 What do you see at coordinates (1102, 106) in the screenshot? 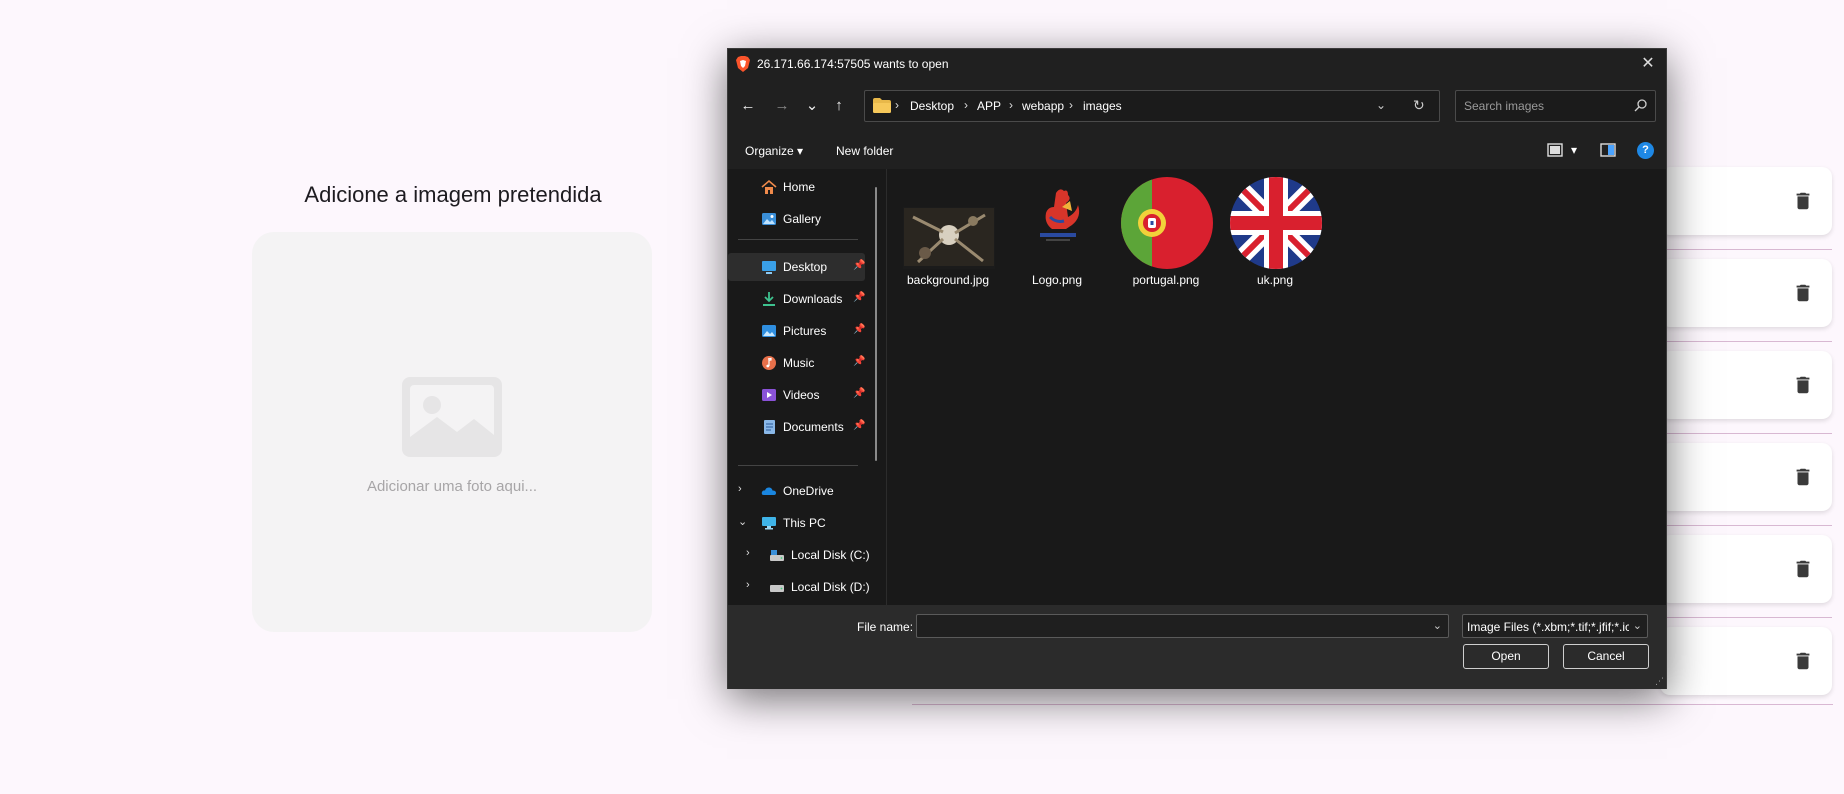
I see `breadcrumb-images: images` at bounding box center [1102, 106].